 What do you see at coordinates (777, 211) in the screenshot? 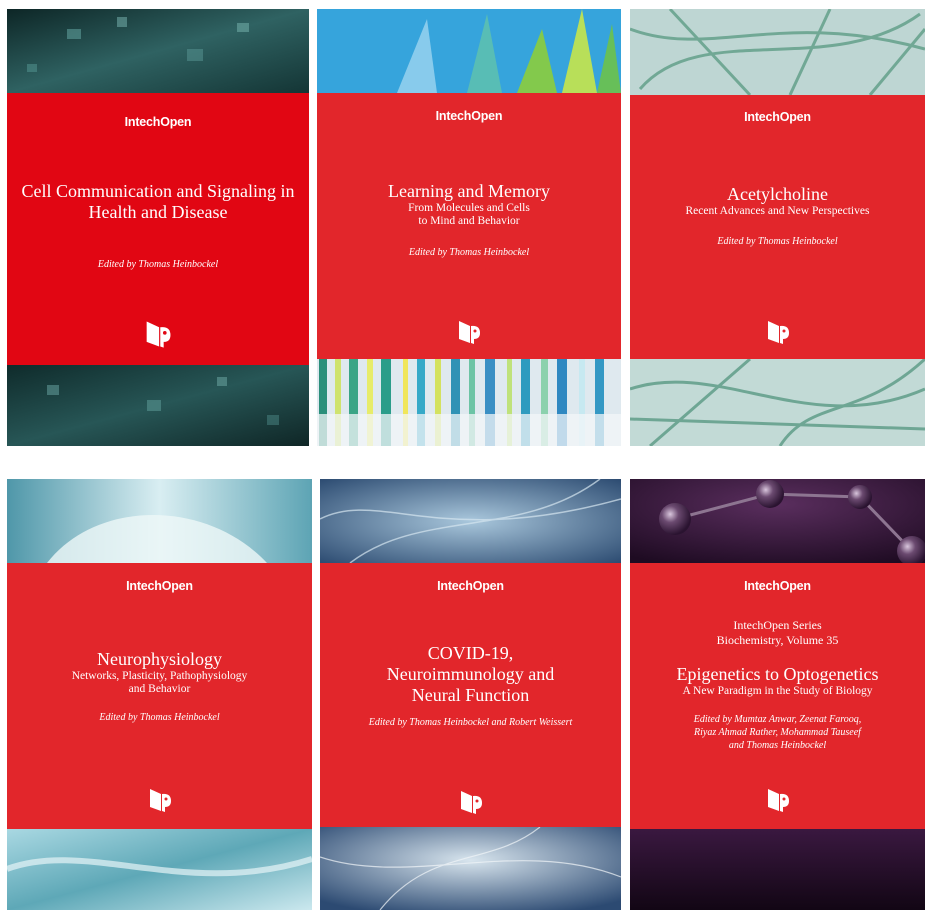
I see `book-subtitle: Recent Advances and New Perspectives` at bounding box center [777, 211].